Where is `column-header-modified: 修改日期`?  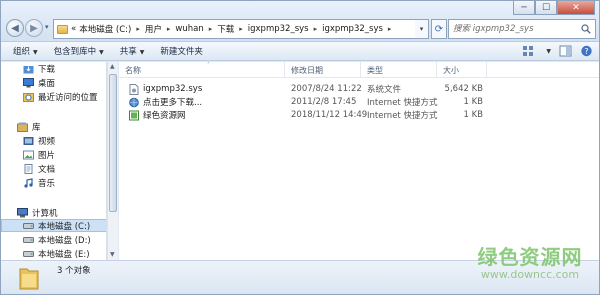 column-header-modified: 修改日期 is located at coordinates (323, 70).